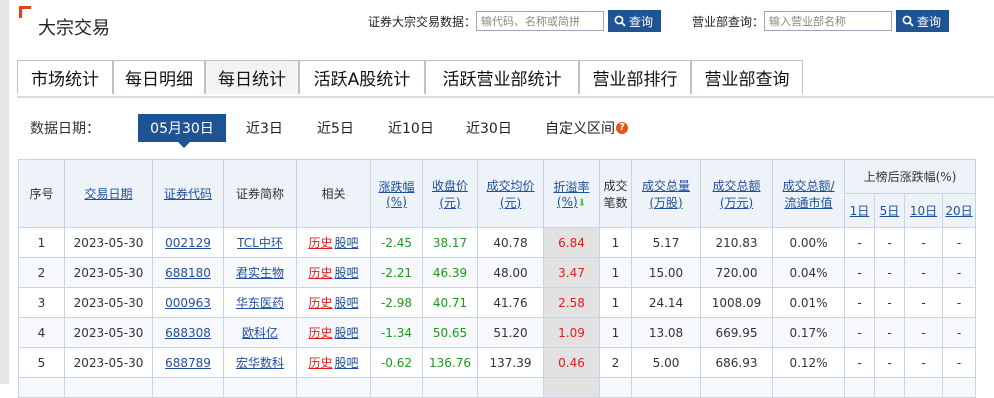 The height and width of the screenshot is (398, 994). Describe the element at coordinates (923, 362) in the screenshot. I see `row-change-10d: -` at that location.